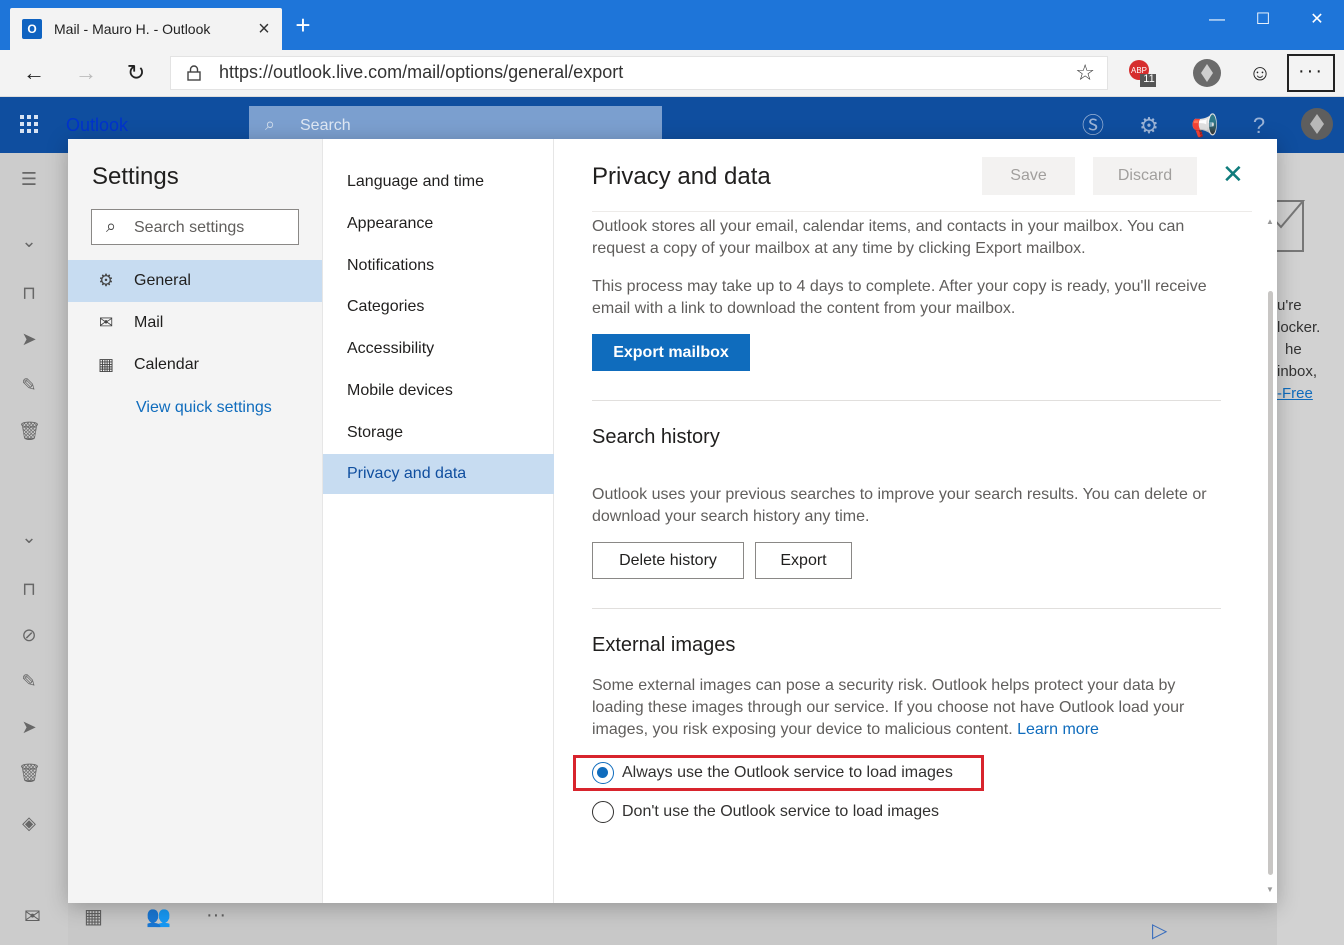 The image size is (1344, 945). I want to click on subcategory-categories: Categories, so click(438, 307).